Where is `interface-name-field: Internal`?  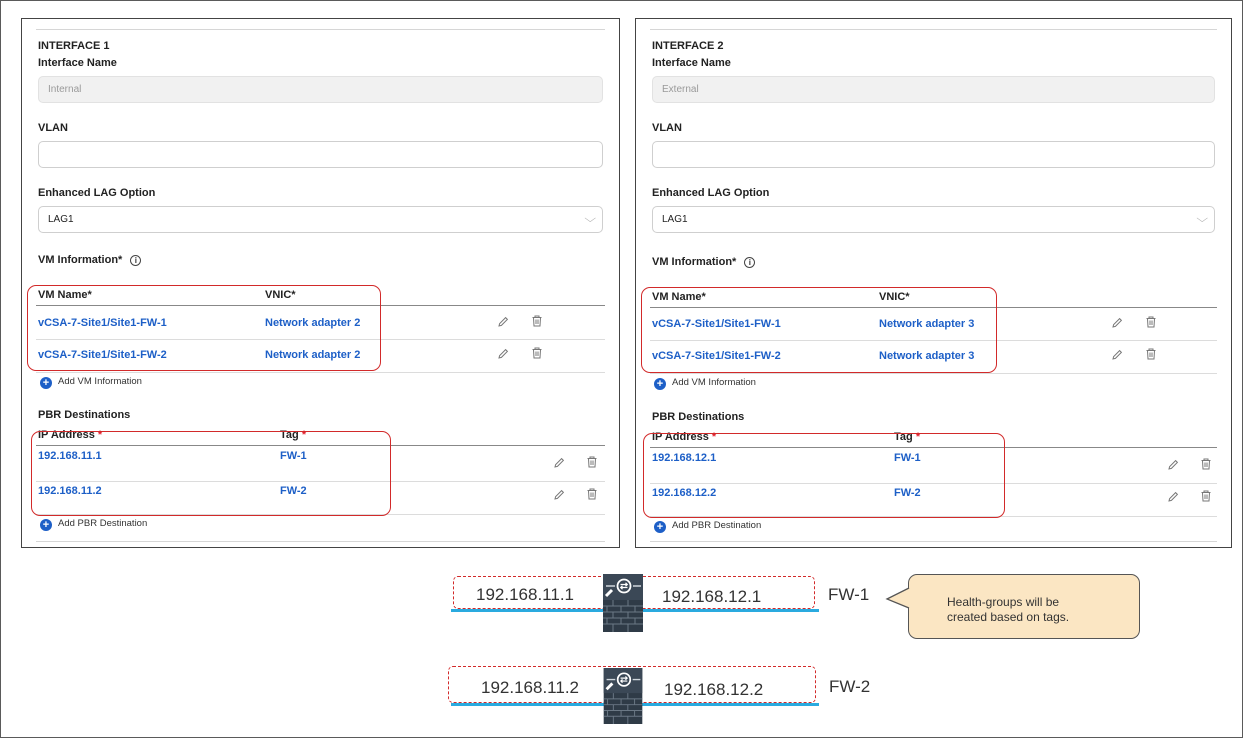
interface-name-field: Internal is located at coordinates (320, 89).